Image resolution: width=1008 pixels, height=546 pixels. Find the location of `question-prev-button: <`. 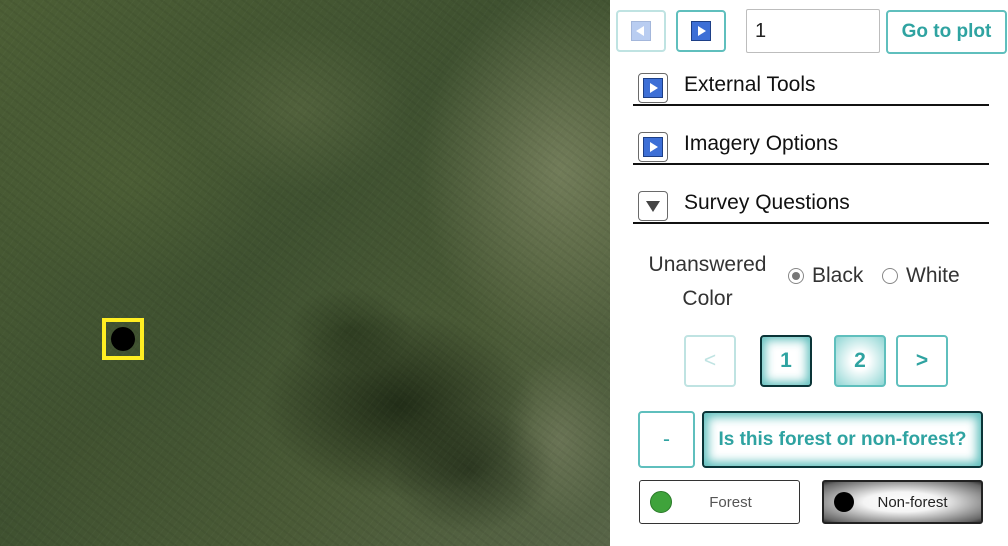

question-prev-button: < is located at coordinates (710, 361).